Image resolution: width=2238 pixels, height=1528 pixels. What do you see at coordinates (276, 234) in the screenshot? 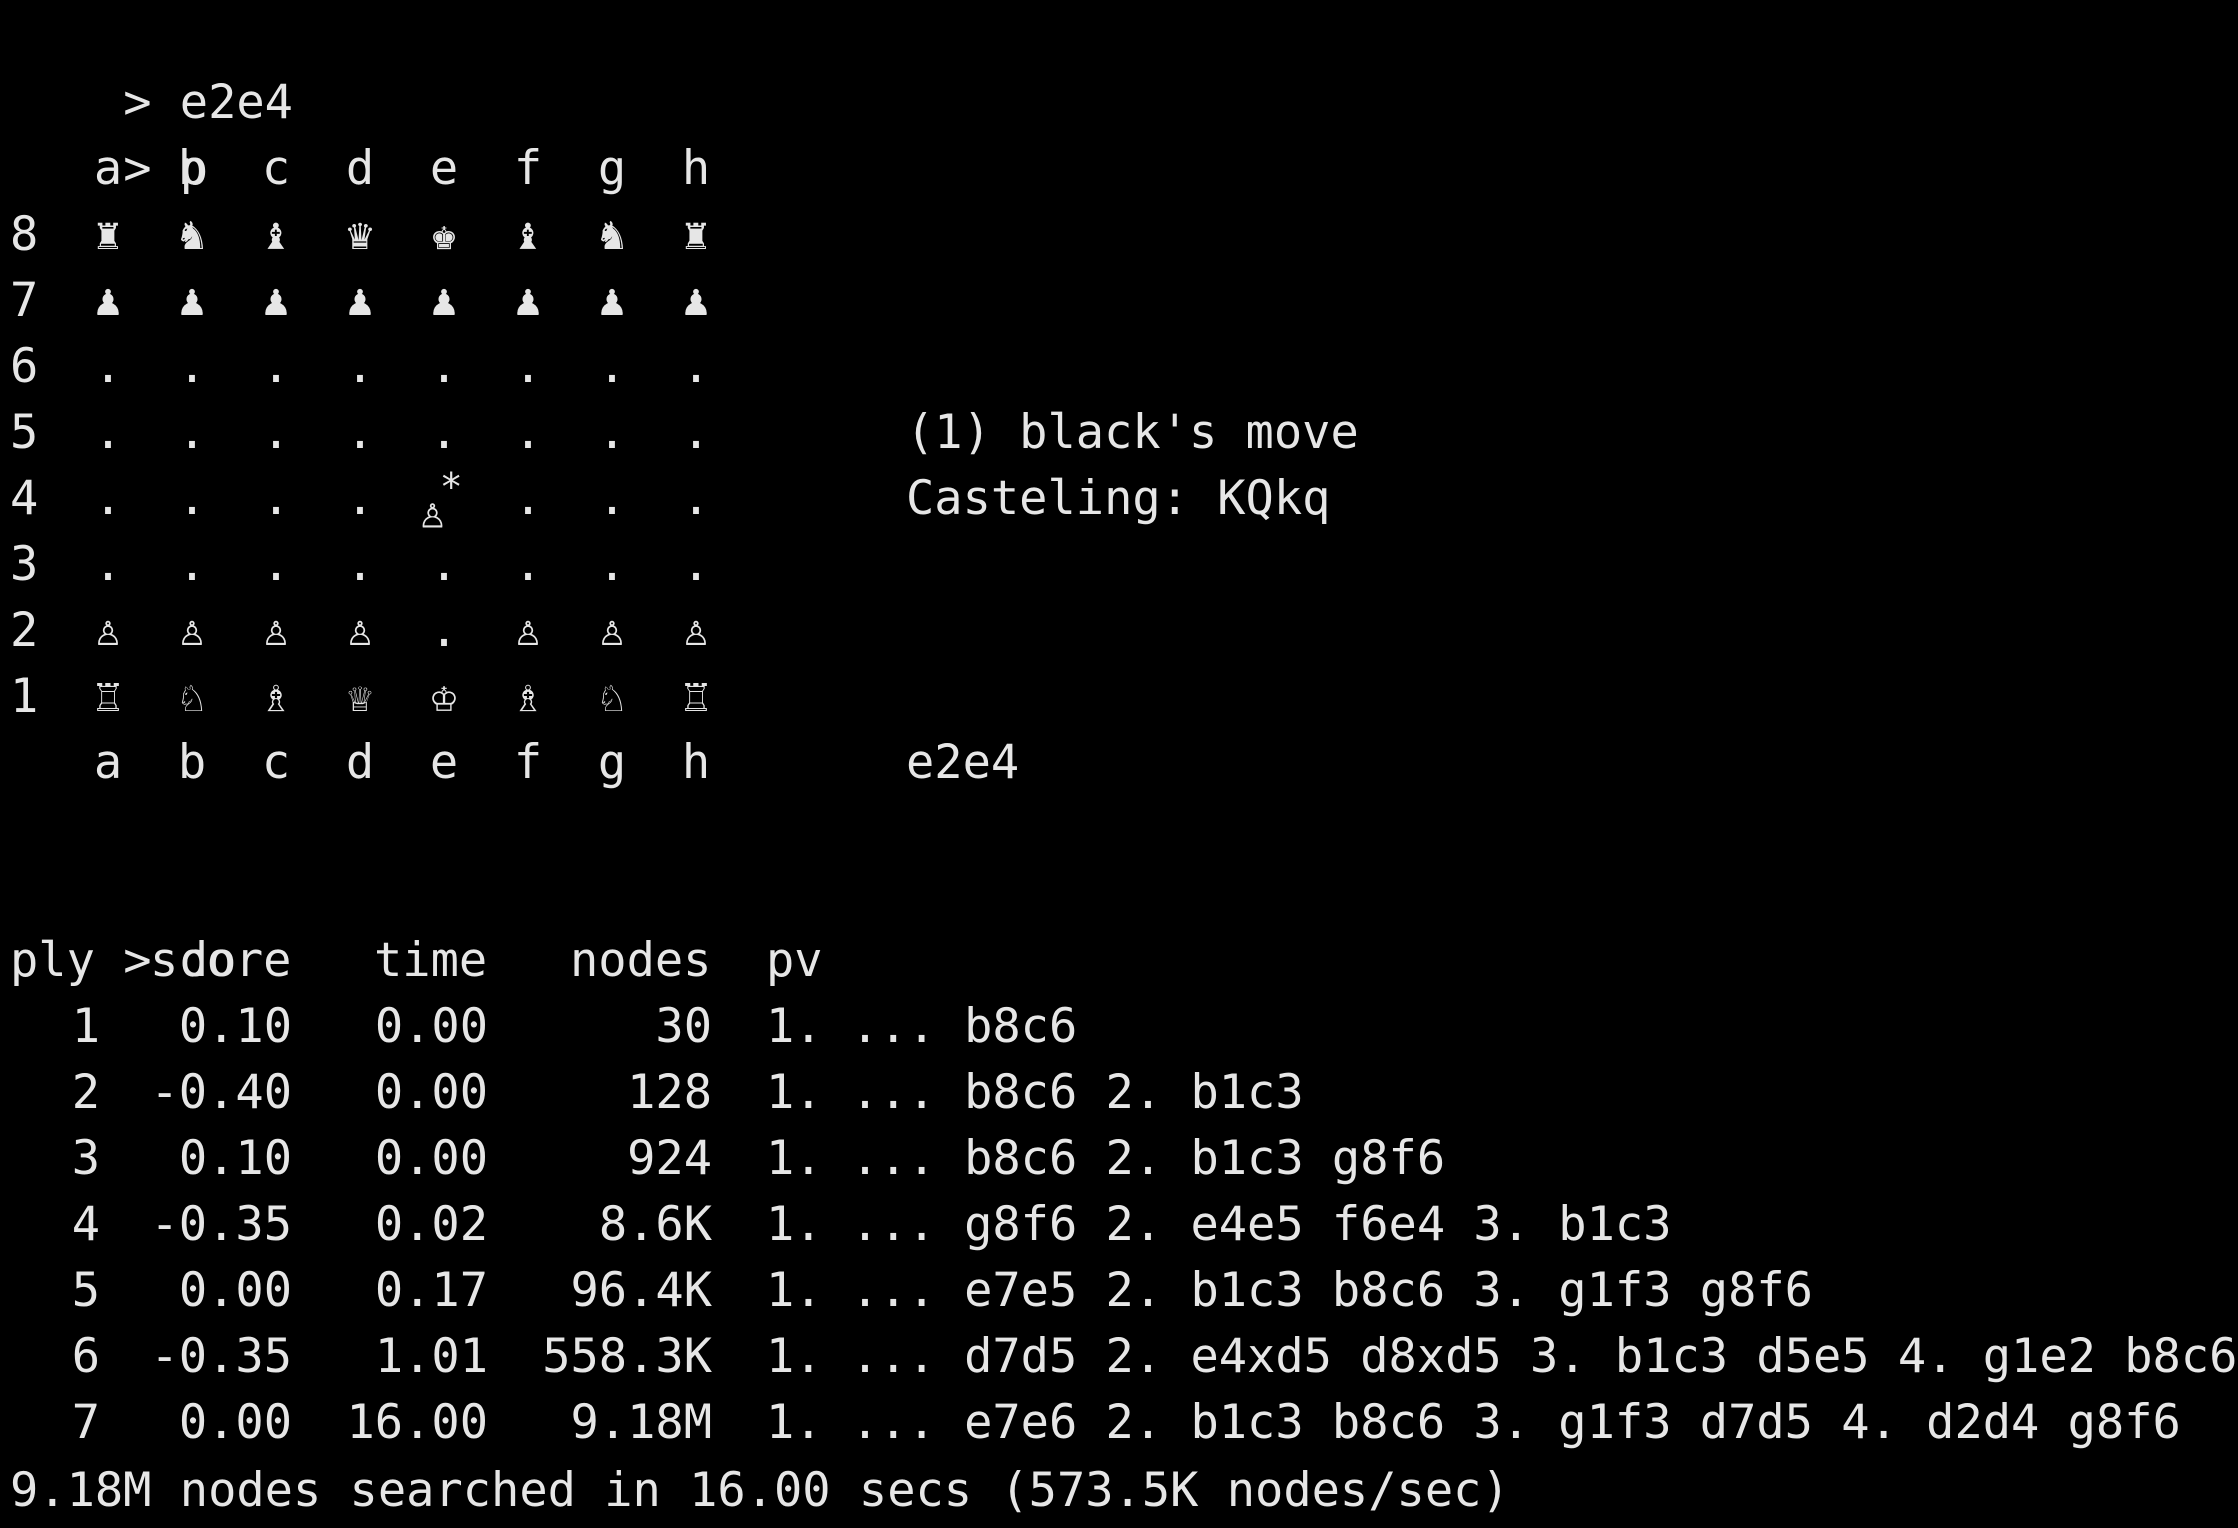
I see `square-glyph: ♝` at bounding box center [276, 234].